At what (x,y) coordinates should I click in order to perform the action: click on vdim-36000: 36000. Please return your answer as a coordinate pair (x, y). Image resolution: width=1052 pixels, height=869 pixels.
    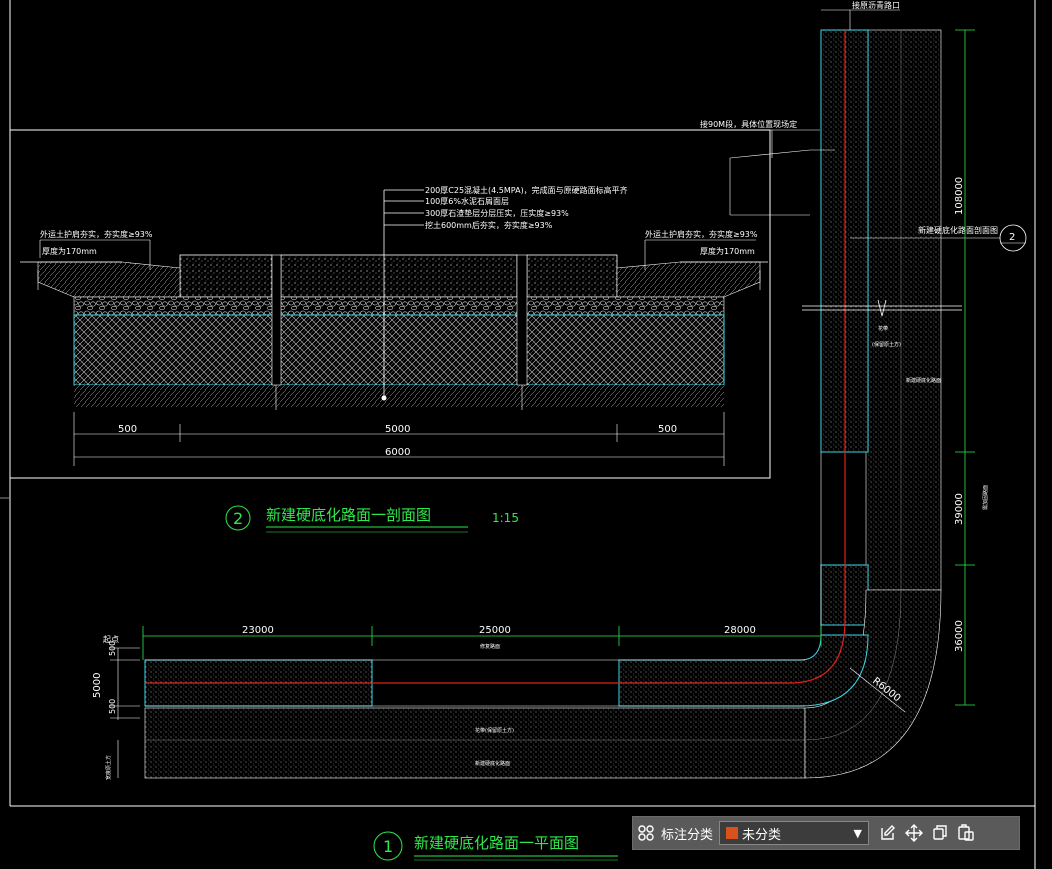
    Looking at the image, I should click on (959, 636).